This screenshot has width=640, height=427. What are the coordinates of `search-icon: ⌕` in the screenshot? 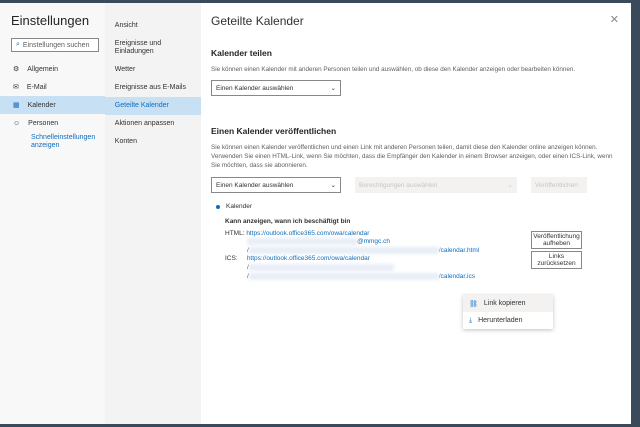 It's located at (18, 44).